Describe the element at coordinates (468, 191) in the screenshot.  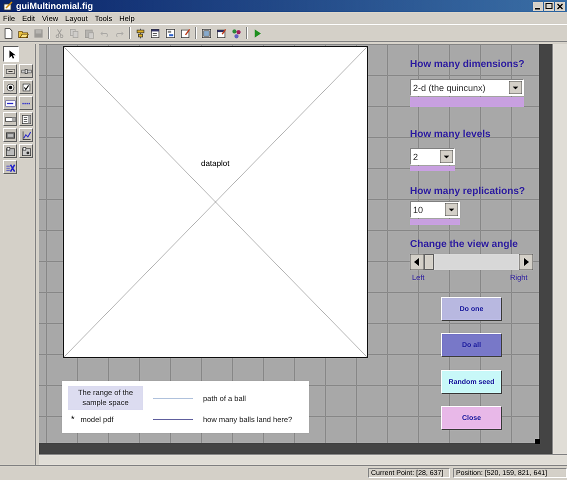
I see `control-label: How many replications?` at that location.